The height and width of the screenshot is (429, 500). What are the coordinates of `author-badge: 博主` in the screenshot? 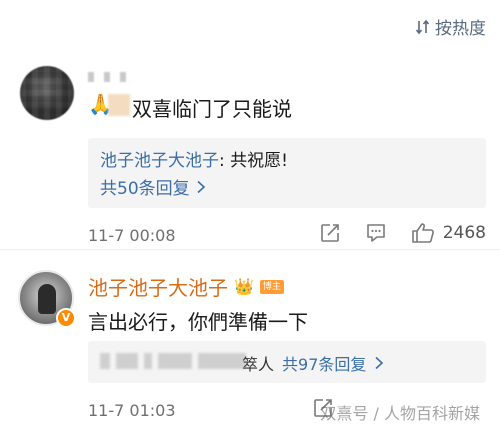 It's located at (271, 286).